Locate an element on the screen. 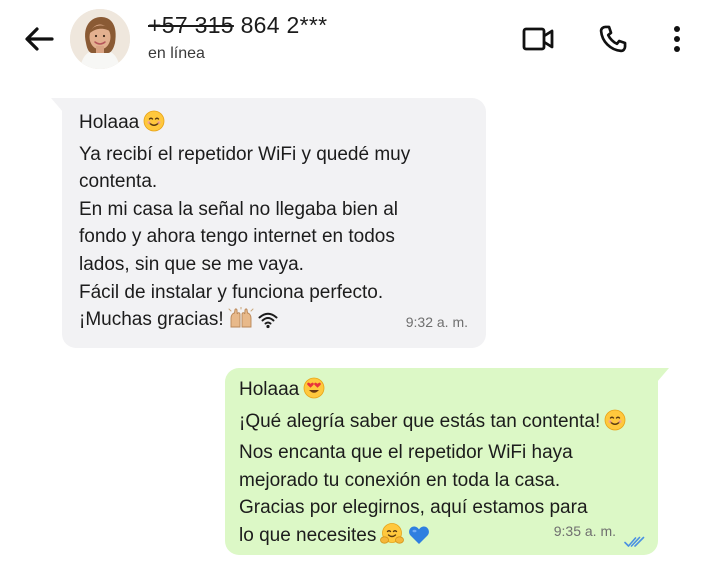  message-line: lados, sin que se me vaya. is located at coordinates (191, 264).